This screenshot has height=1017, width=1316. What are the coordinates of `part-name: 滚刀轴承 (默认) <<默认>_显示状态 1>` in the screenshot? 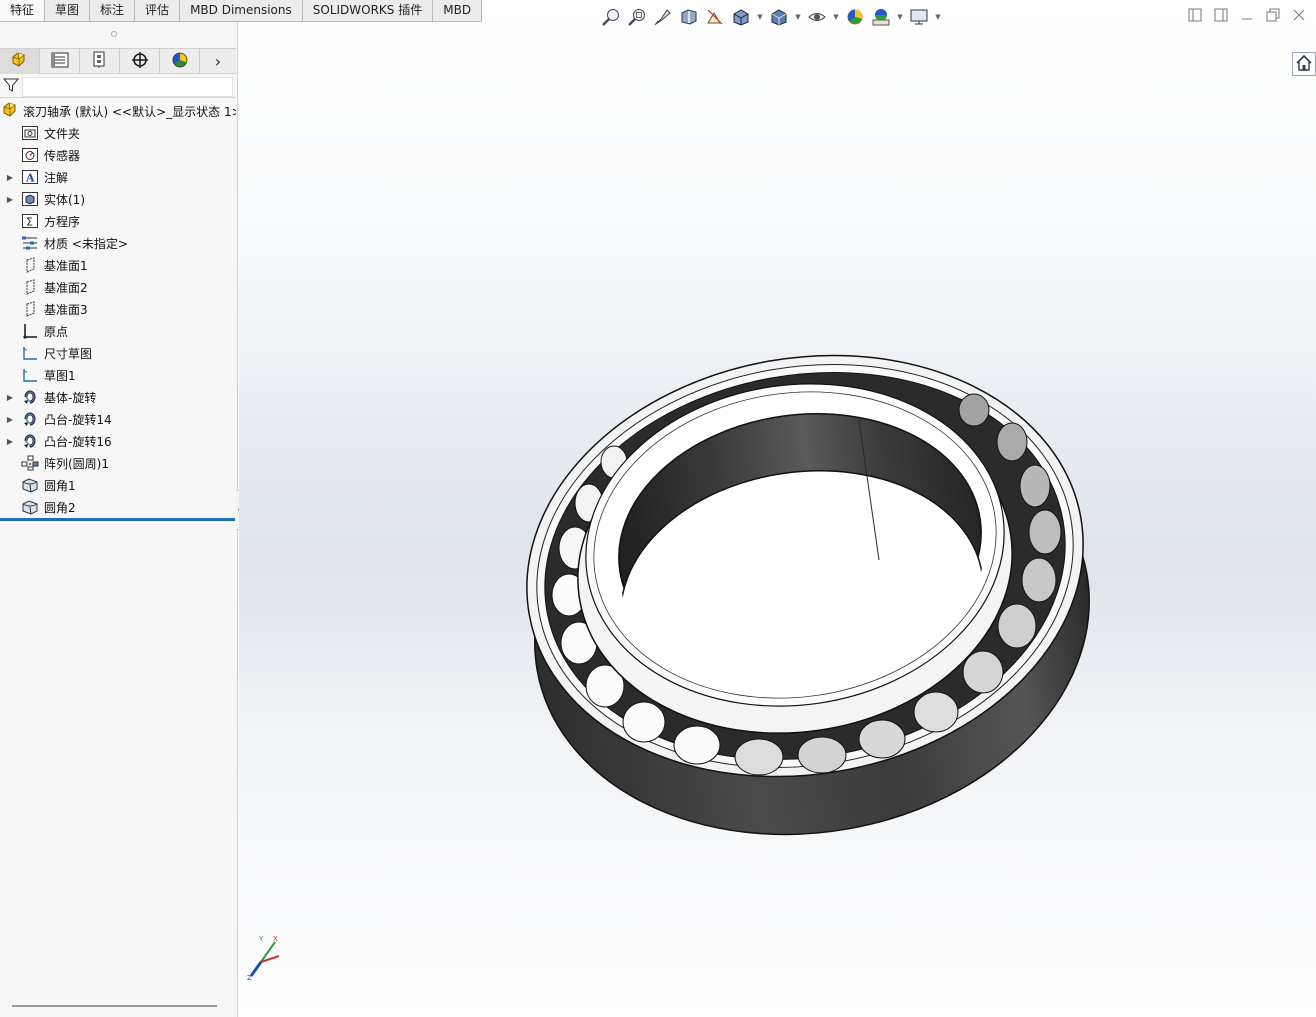 It's located at (129, 111).